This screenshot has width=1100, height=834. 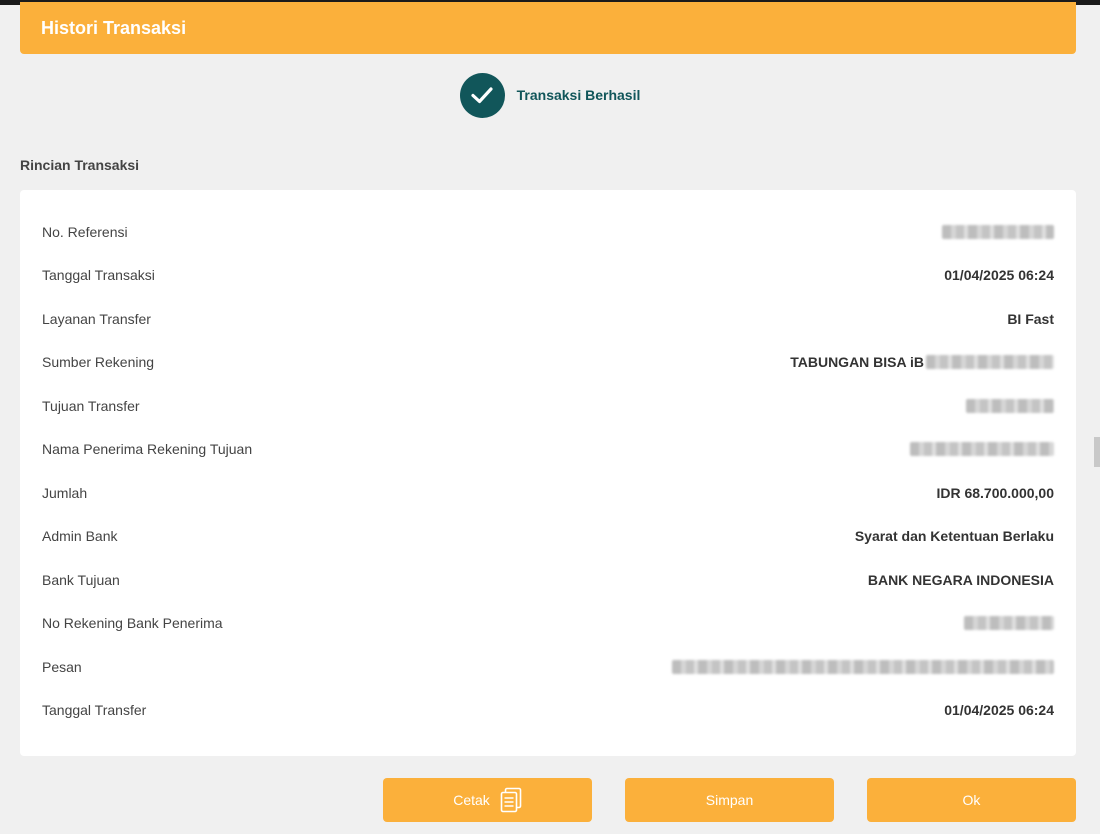 I want to click on detail-row: Bank Tujuan BANK NEGARA INDONESIA, so click(x=548, y=580).